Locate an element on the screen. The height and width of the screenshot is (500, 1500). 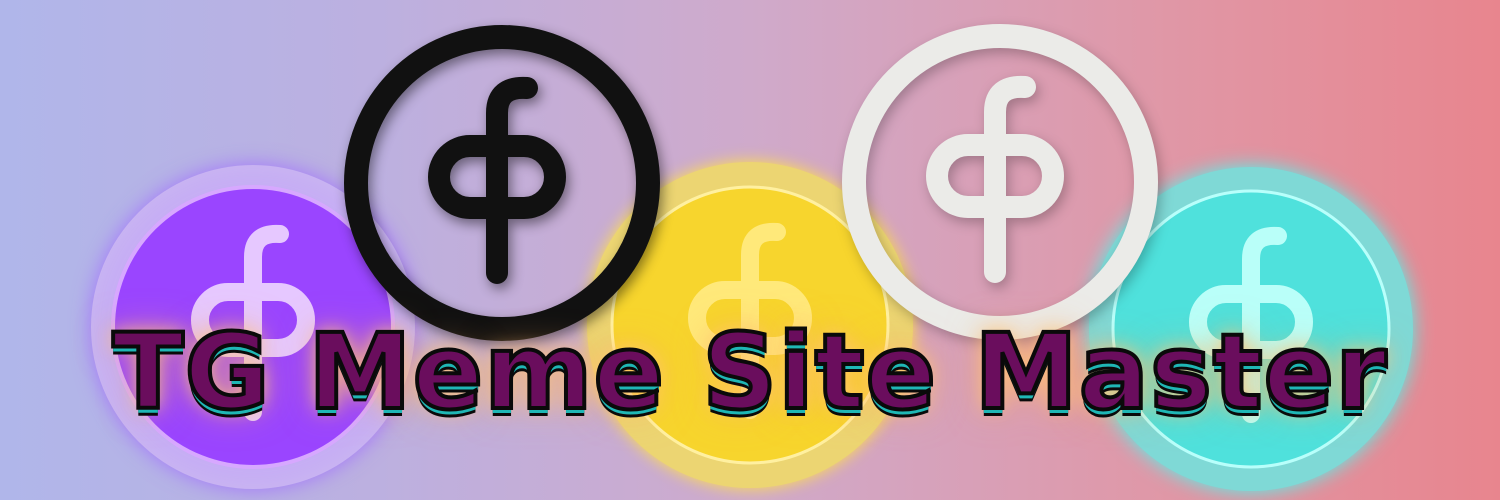
white-ring-coin is located at coordinates (1000, 182).